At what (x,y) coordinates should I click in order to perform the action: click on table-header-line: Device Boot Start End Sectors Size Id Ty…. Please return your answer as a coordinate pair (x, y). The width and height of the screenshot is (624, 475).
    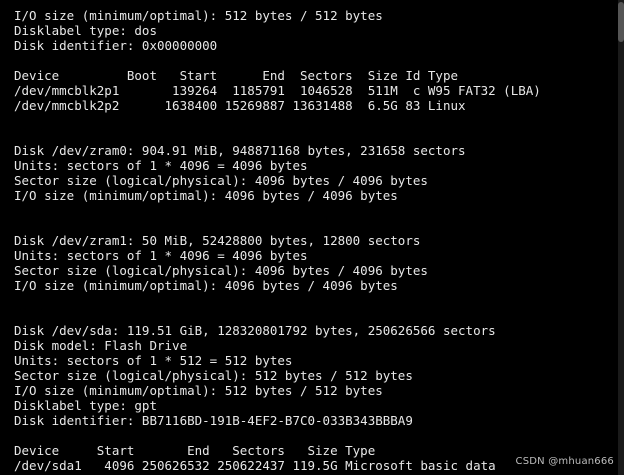
    Looking at the image, I should click on (236, 75).